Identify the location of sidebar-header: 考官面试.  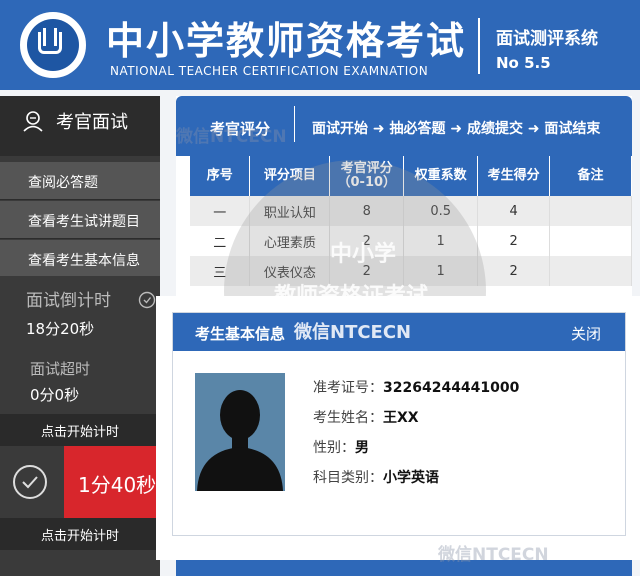
(80, 126).